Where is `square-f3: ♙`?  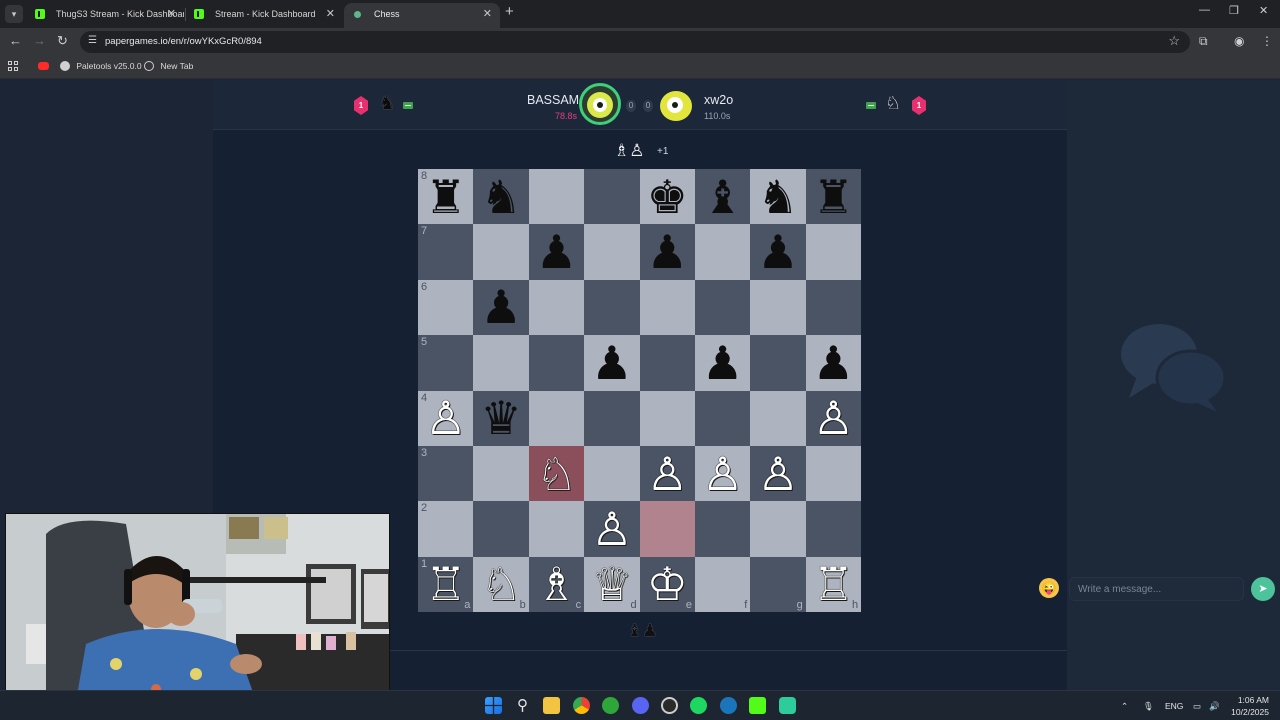 square-f3: ♙ is located at coordinates (722, 473).